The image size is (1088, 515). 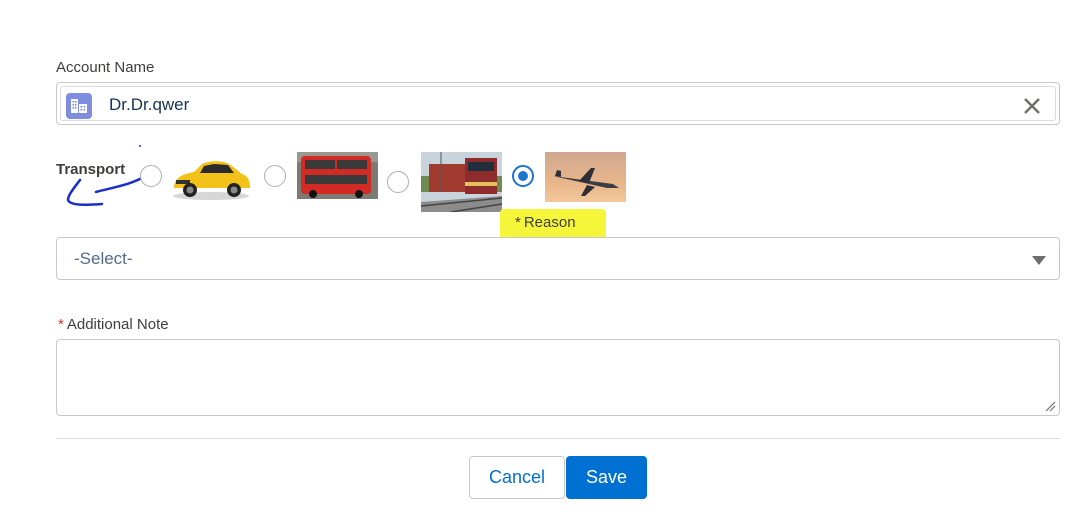 I want to click on plane-image, so click(x=585, y=177).